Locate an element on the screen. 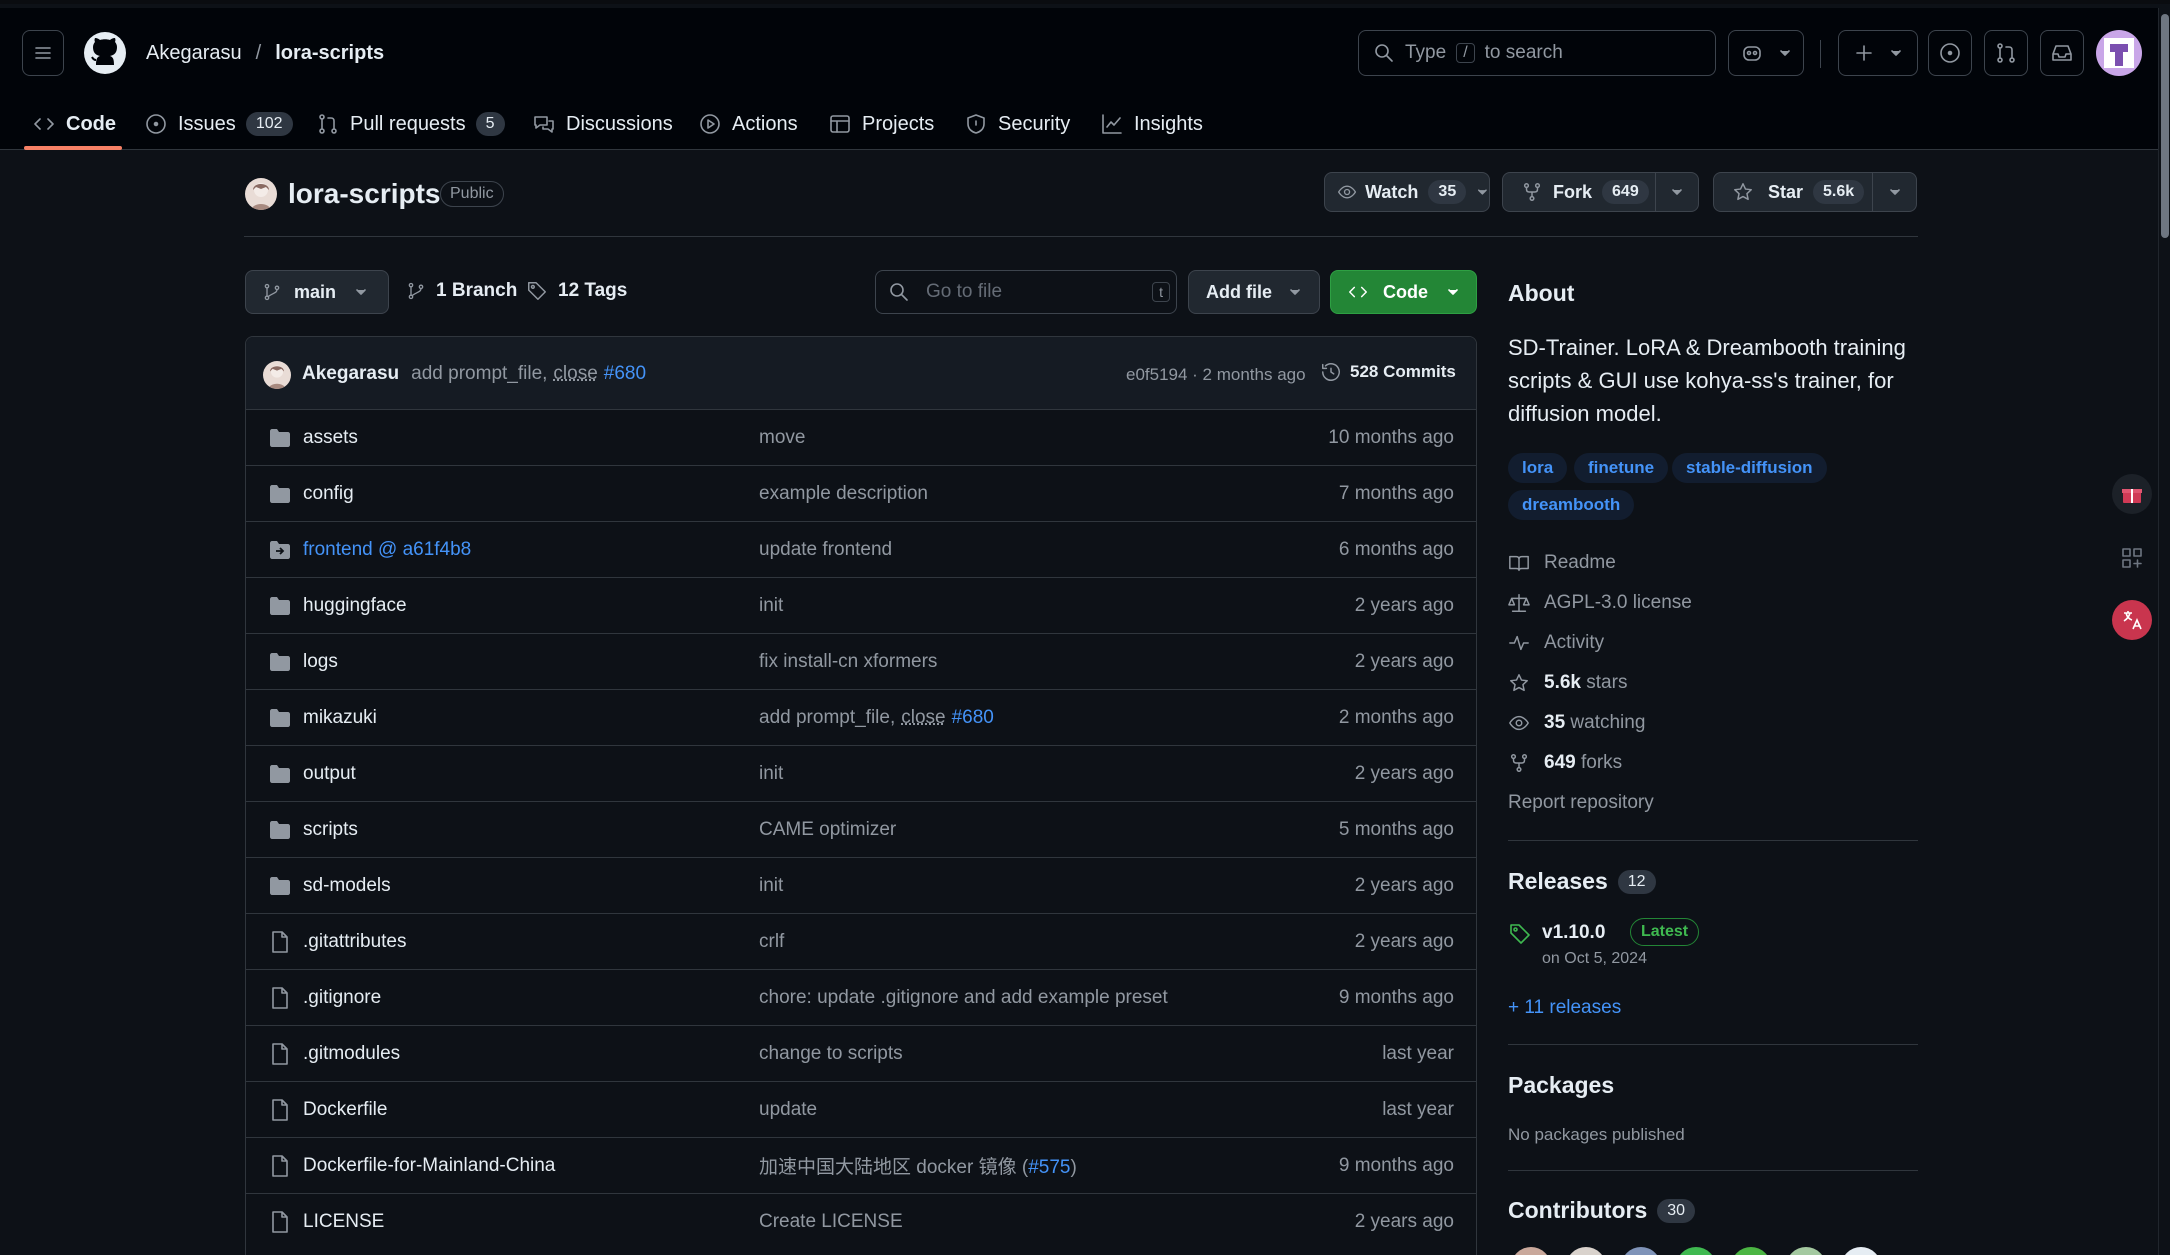 This screenshot has height=1255, width=2170. pull-requests-button is located at coordinates (2006, 53).